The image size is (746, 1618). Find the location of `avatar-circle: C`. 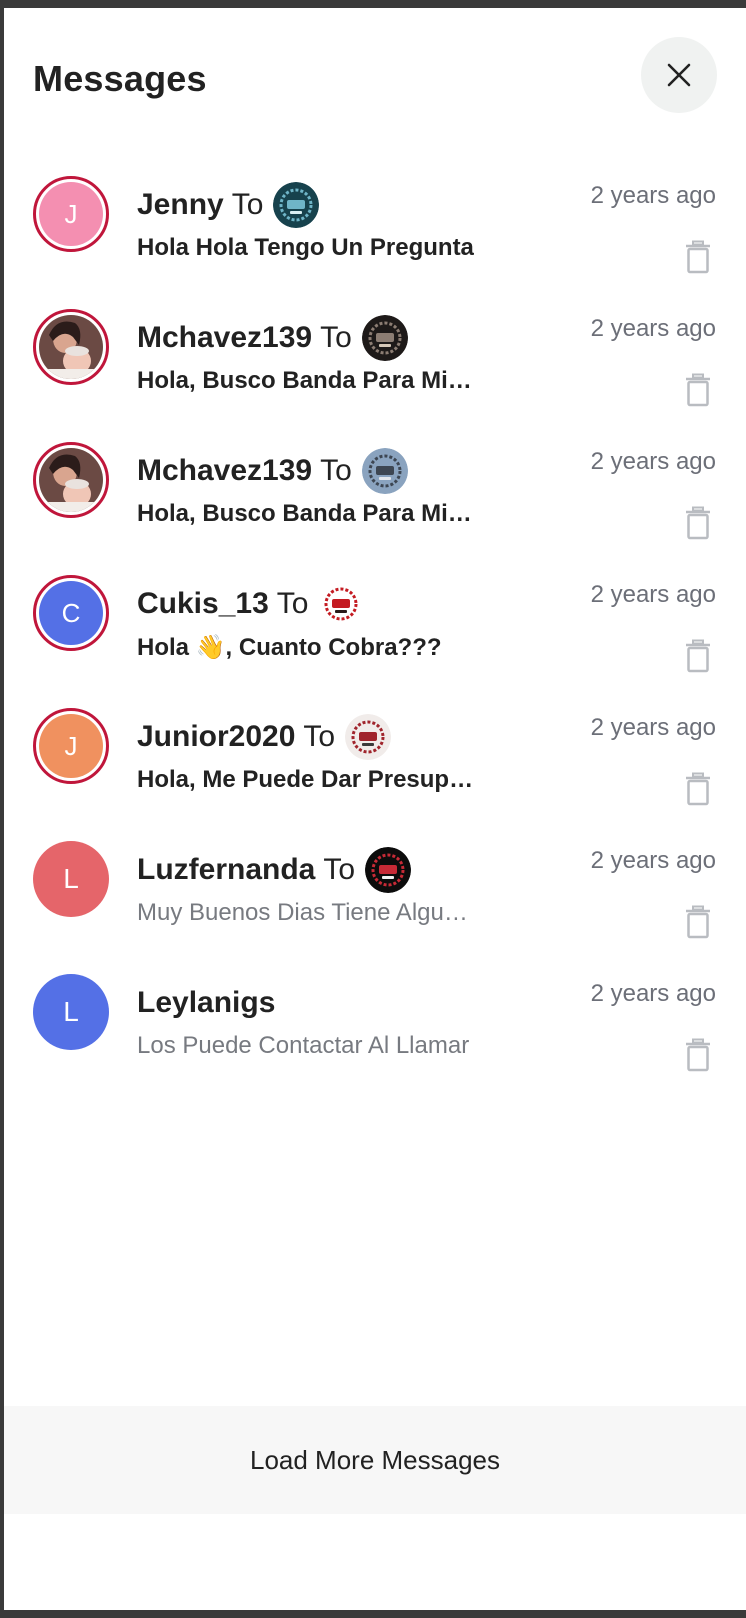

avatar-circle: C is located at coordinates (71, 613).